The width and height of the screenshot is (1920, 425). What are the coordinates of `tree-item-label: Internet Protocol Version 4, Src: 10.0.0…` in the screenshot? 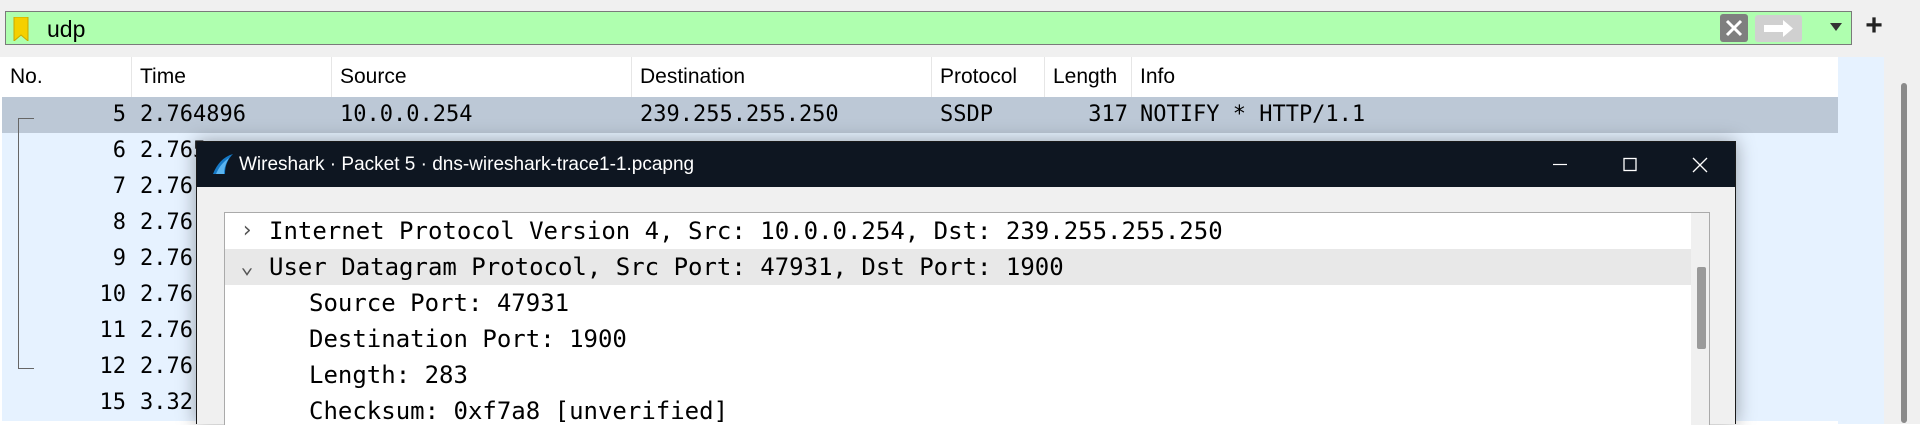 It's located at (746, 231).